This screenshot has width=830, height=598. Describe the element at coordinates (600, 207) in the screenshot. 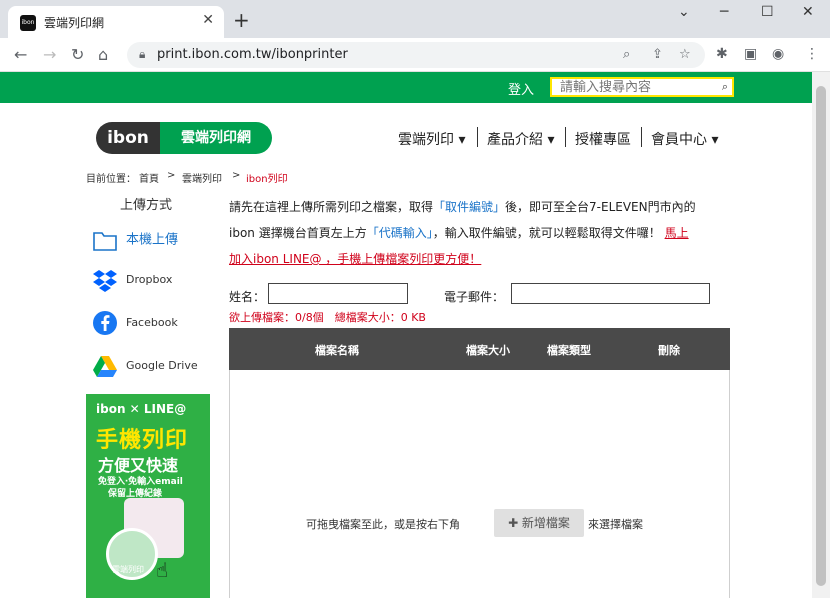

I see `intro-text: 後，即可至全台7-ELEVEN門市內的` at that location.